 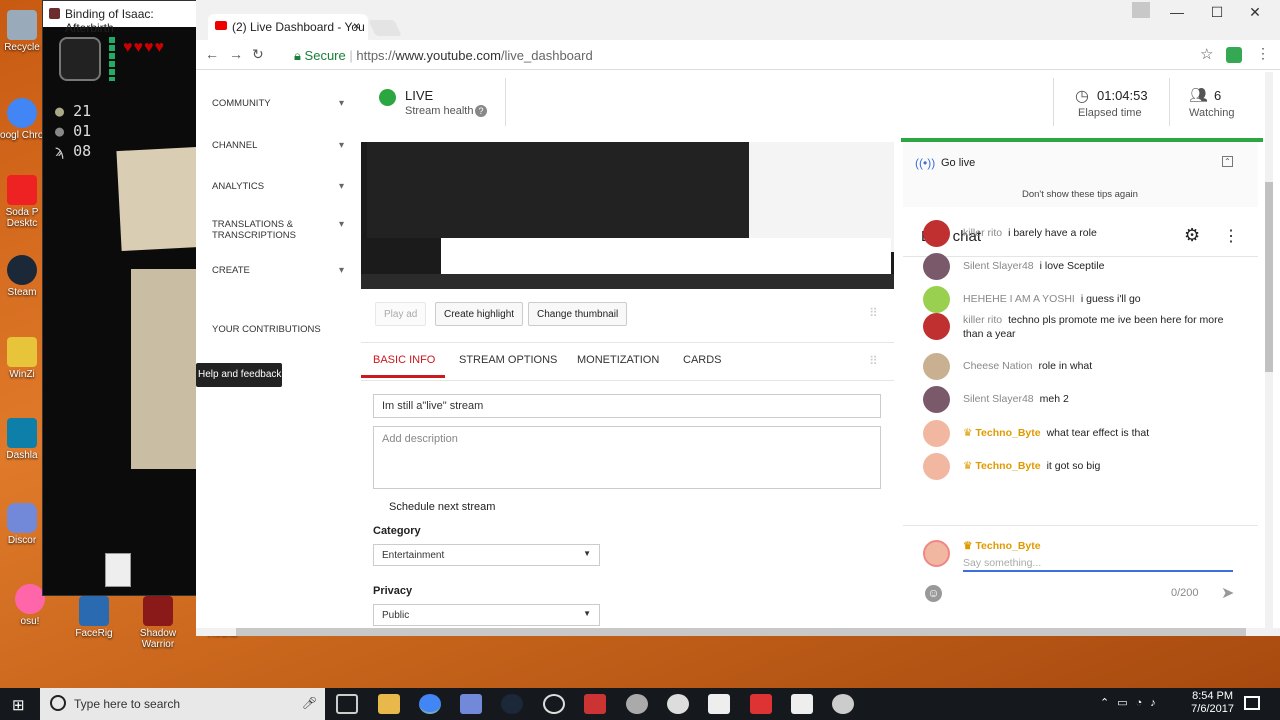 What do you see at coordinates (258, 54) in the screenshot?
I see `reload-icon: ↻` at bounding box center [258, 54].